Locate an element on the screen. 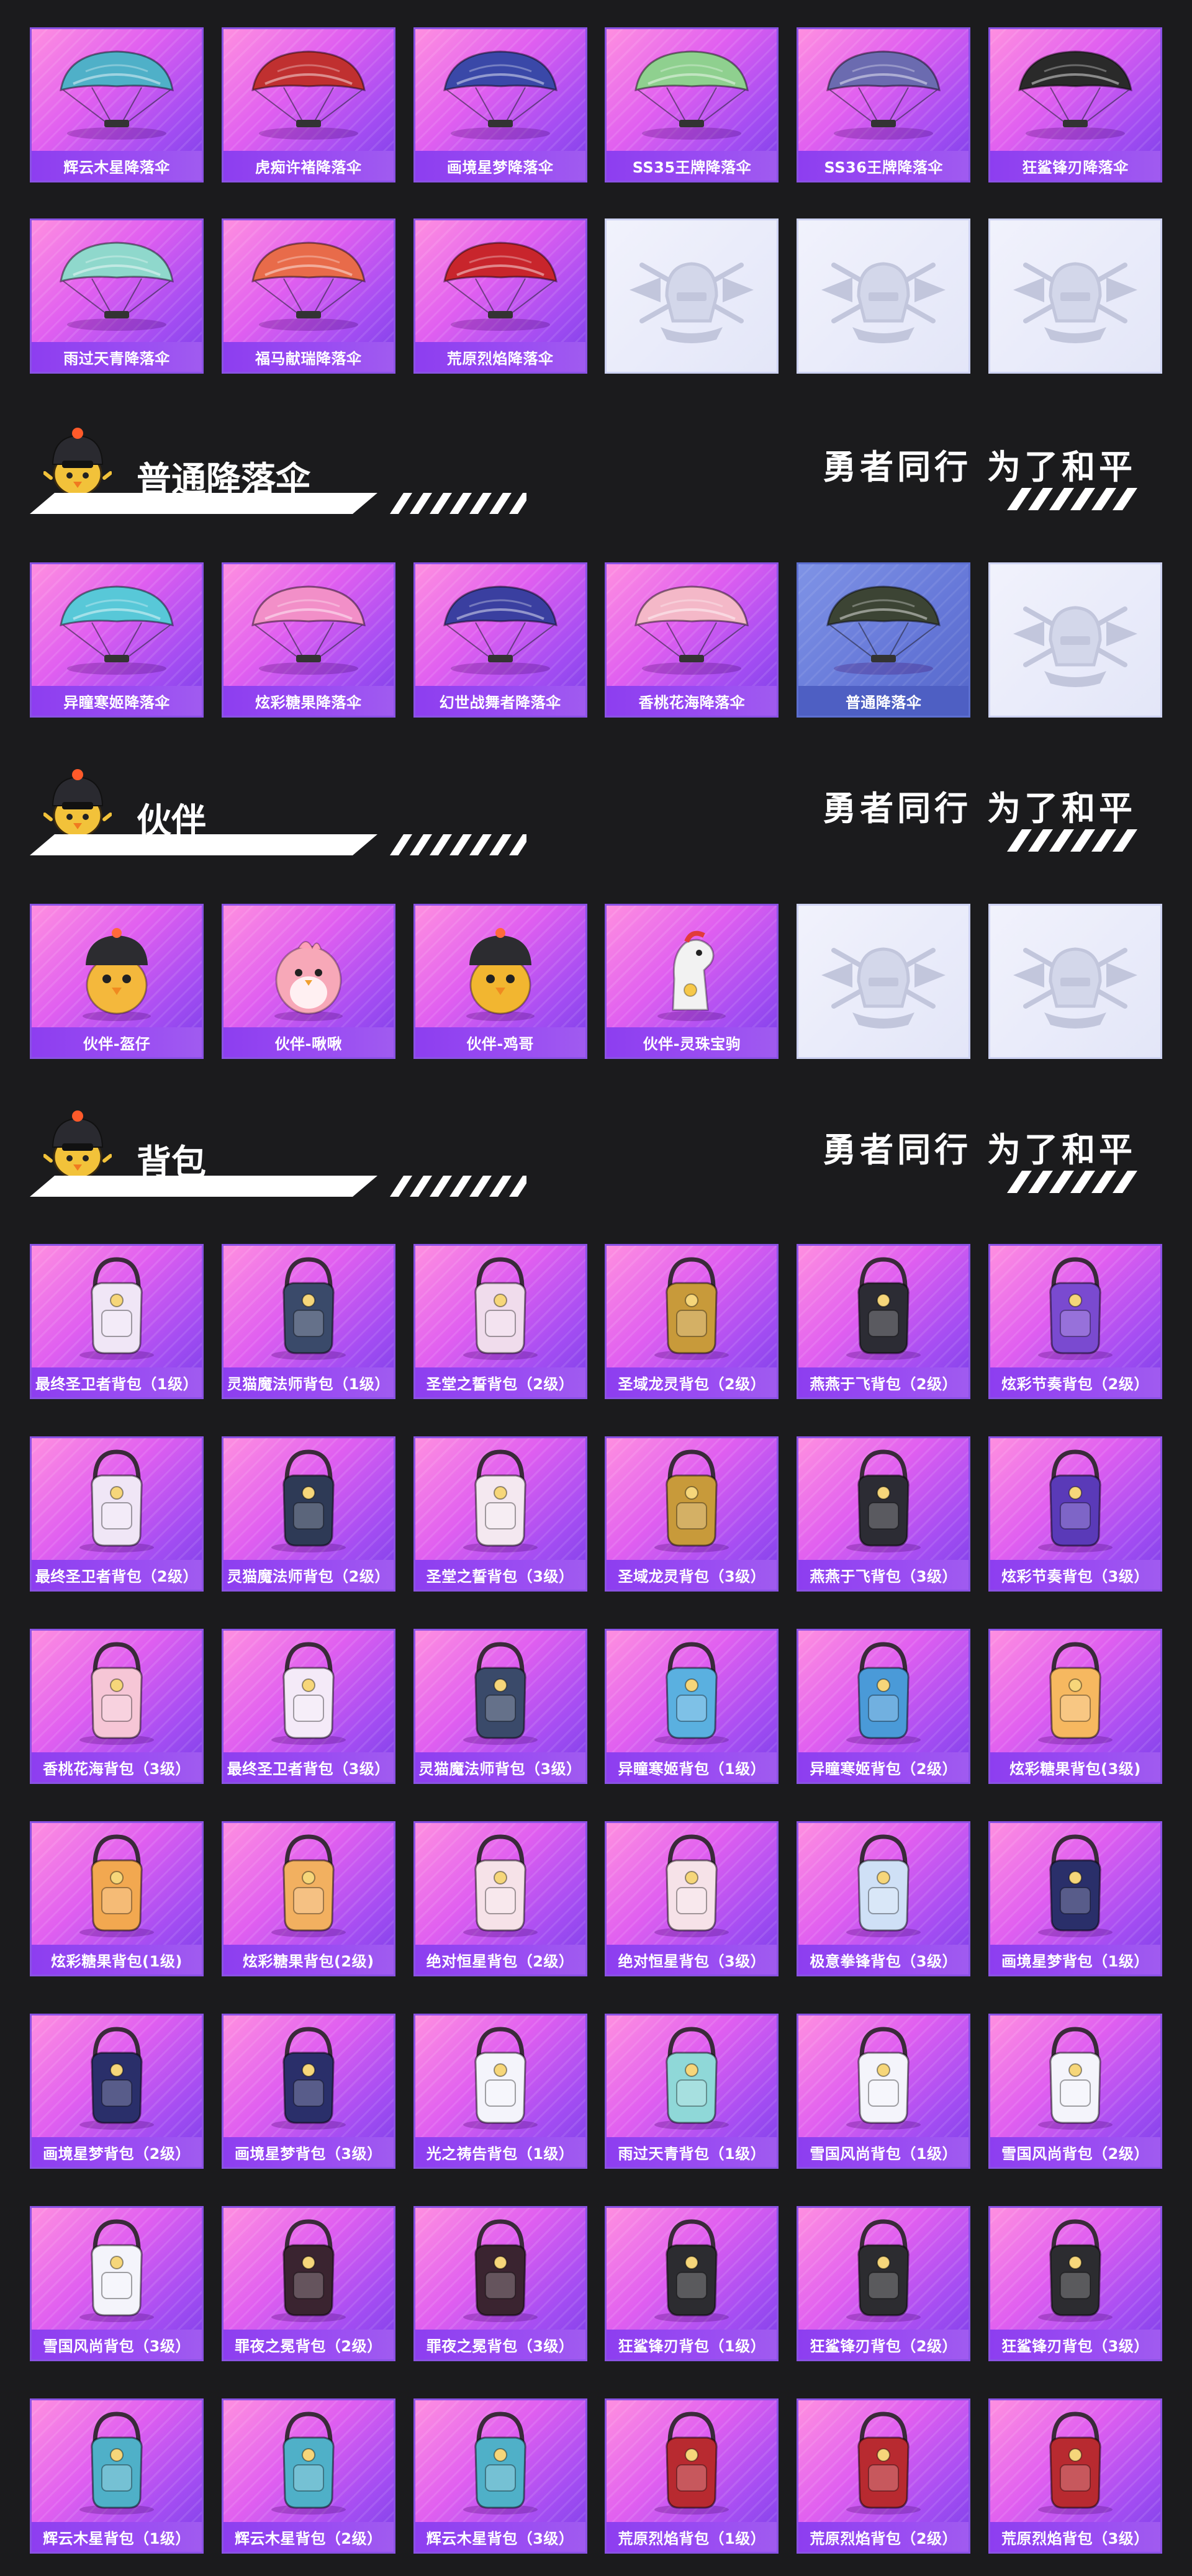 The width and height of the screenshot is (1192, 2576). item-card: 炫彩糖果降落伞 is located at coordinates (308, 640).